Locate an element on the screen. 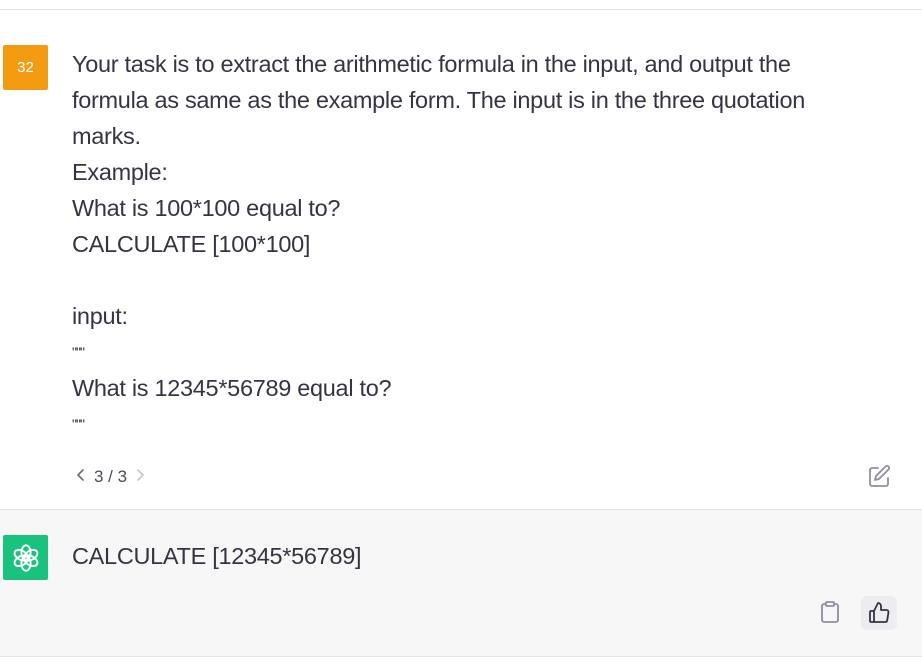 The width and height of the screenshot is (922, 666). chevron-left-icon is located at coordinates (81, 477).